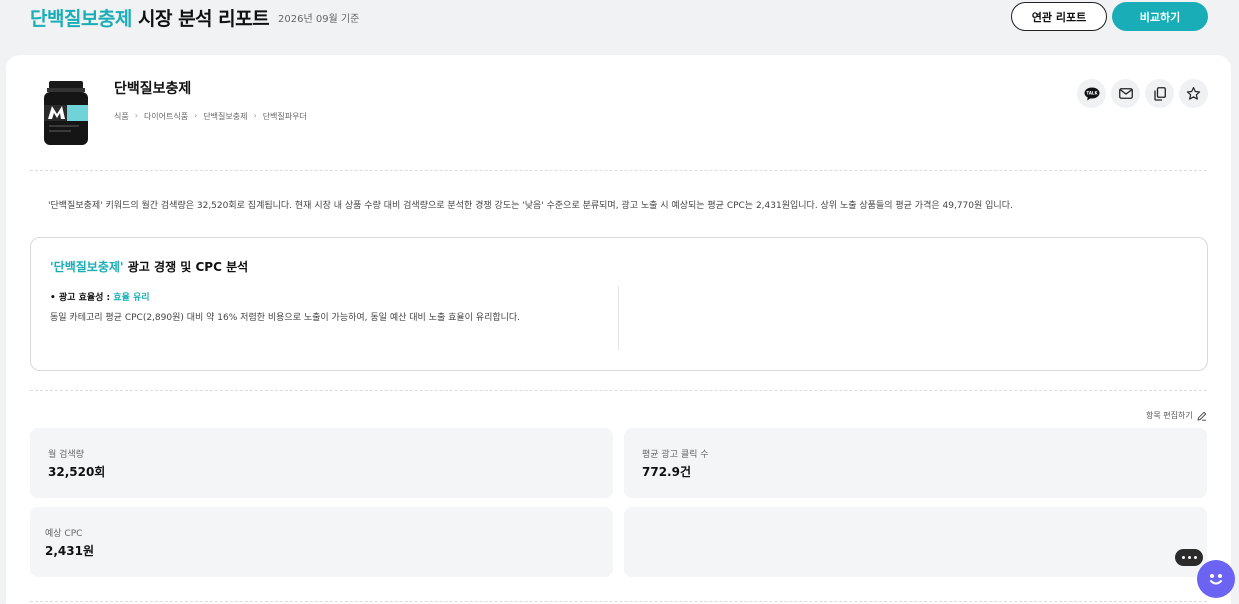 This screenshot has width=1239, height=604. Describe the element at coordinates (153, 89) in the screenshot. I see `product-name: 단백질보충제` at that location.